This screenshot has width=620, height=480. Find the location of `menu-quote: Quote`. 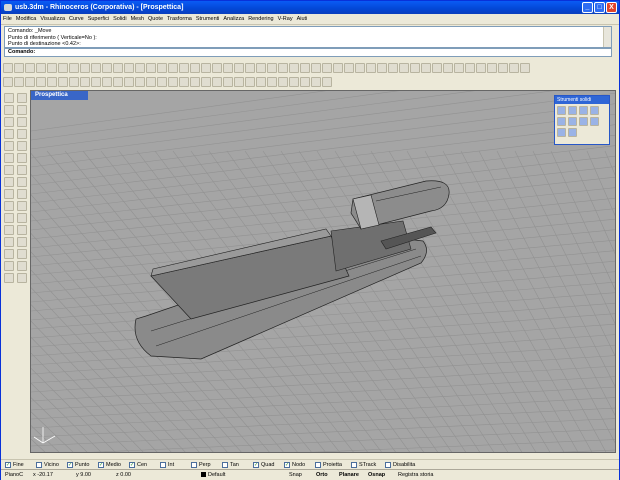

menu-quote: Quote is located at coordinates (155, 19).